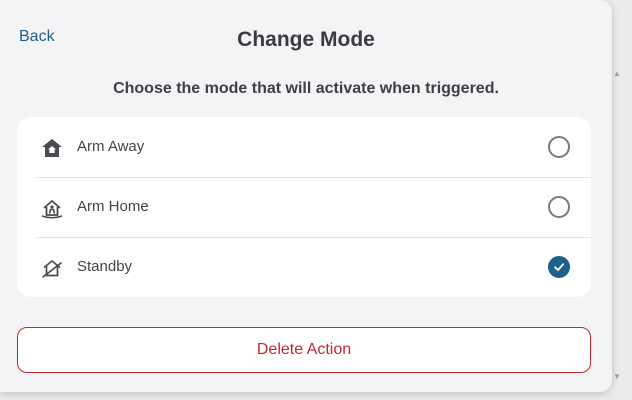  I want to click on standby-radio, so click(559, 267).